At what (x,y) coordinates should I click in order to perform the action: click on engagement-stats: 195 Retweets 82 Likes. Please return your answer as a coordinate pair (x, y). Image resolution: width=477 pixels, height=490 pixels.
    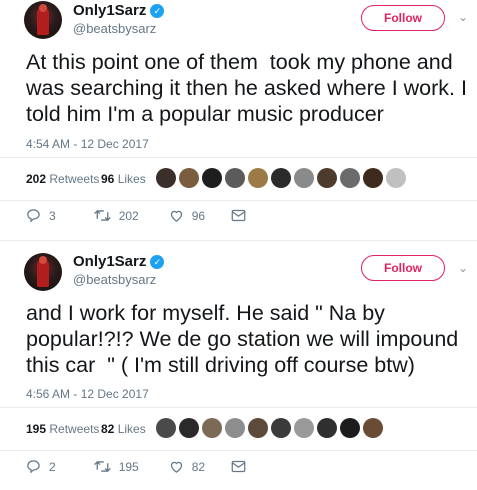
    Looking at the image, I should click on (238, 429).